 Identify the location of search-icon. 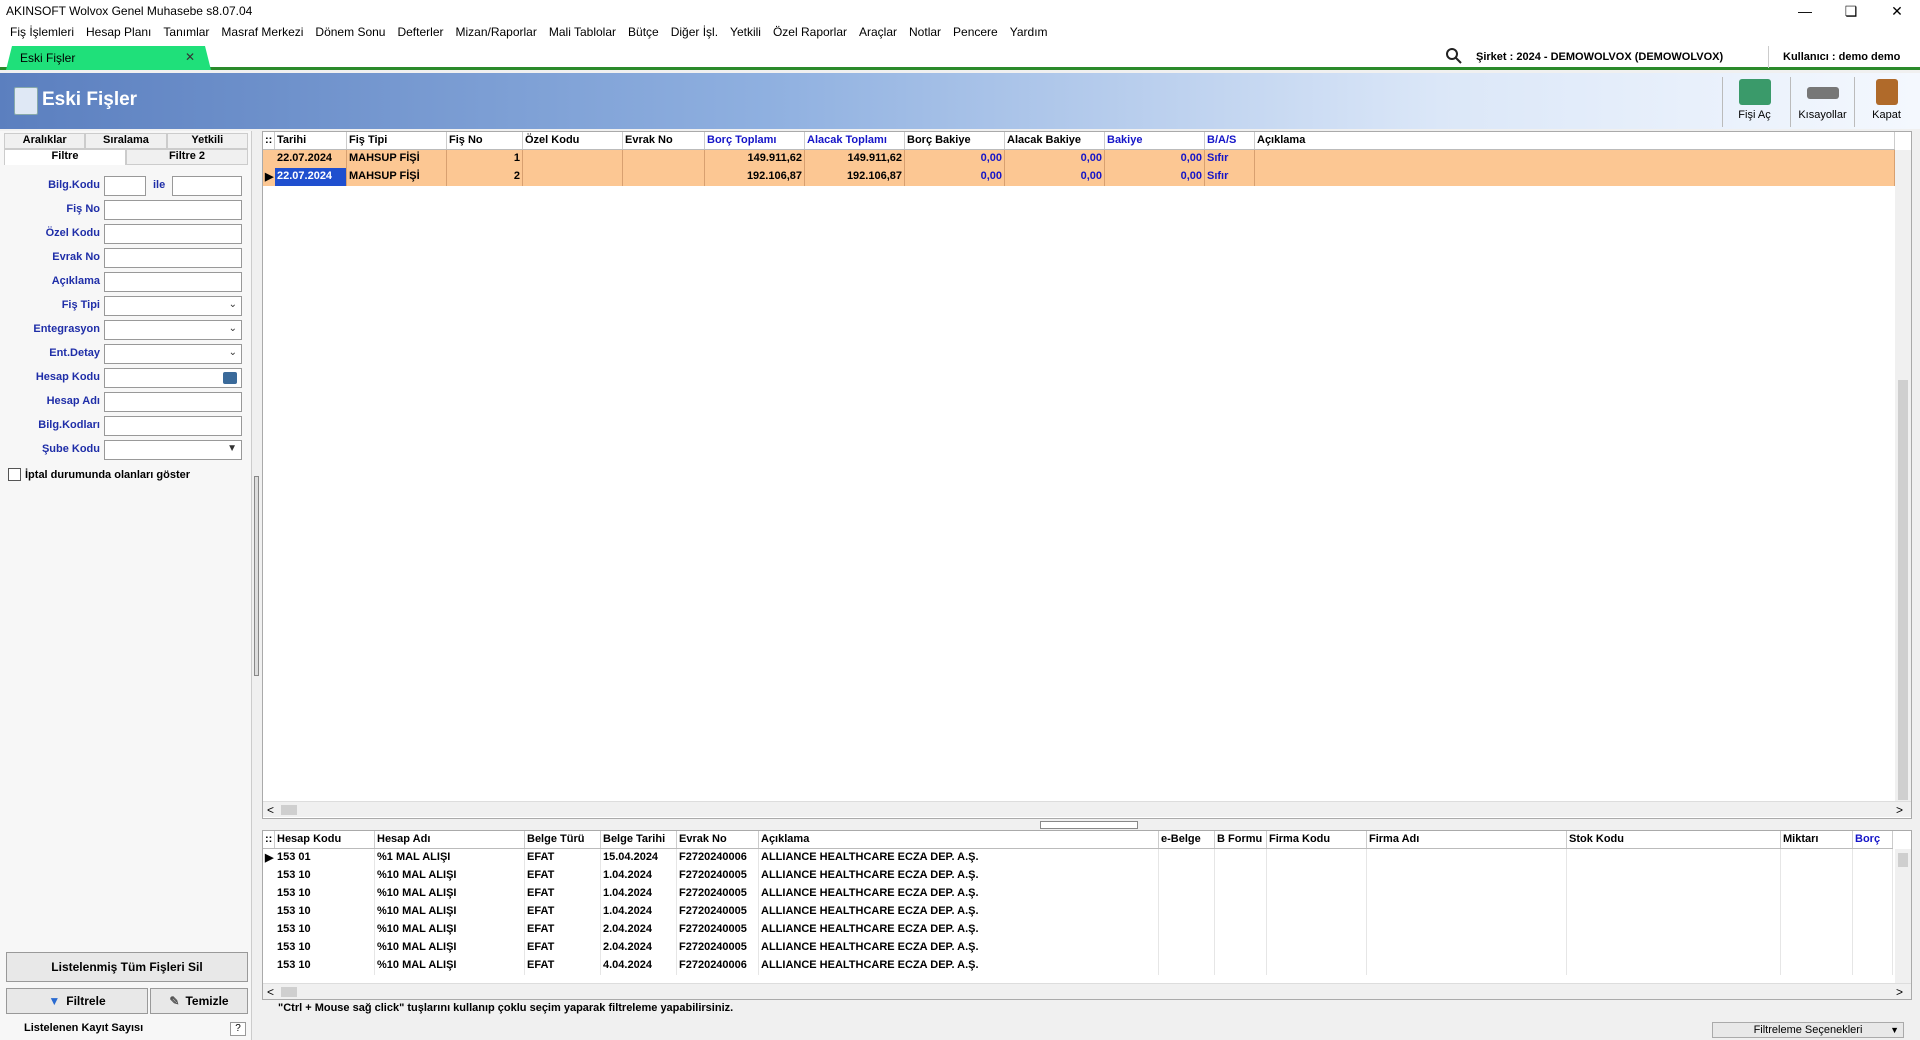
(1454, 56).